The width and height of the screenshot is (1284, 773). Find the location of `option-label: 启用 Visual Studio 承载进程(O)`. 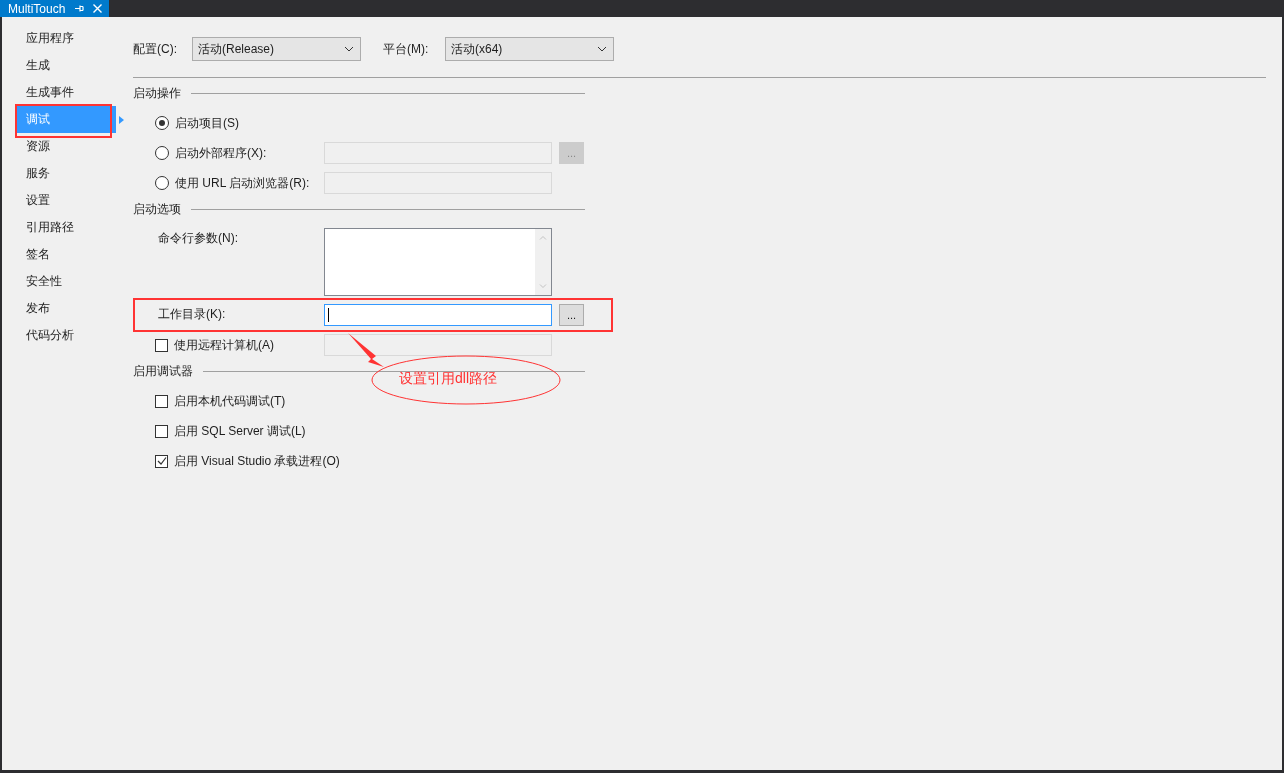

option-label: 启用 Visual Studio 承载进程(O) is located at coordinates (257, 461).